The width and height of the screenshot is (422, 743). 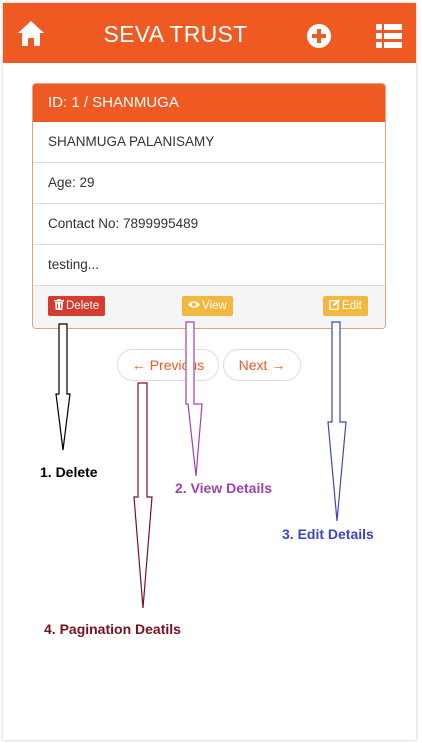 I want to click on annotation-pagination-details: 4. Pagination Deatils, so click(x=112, y=629).